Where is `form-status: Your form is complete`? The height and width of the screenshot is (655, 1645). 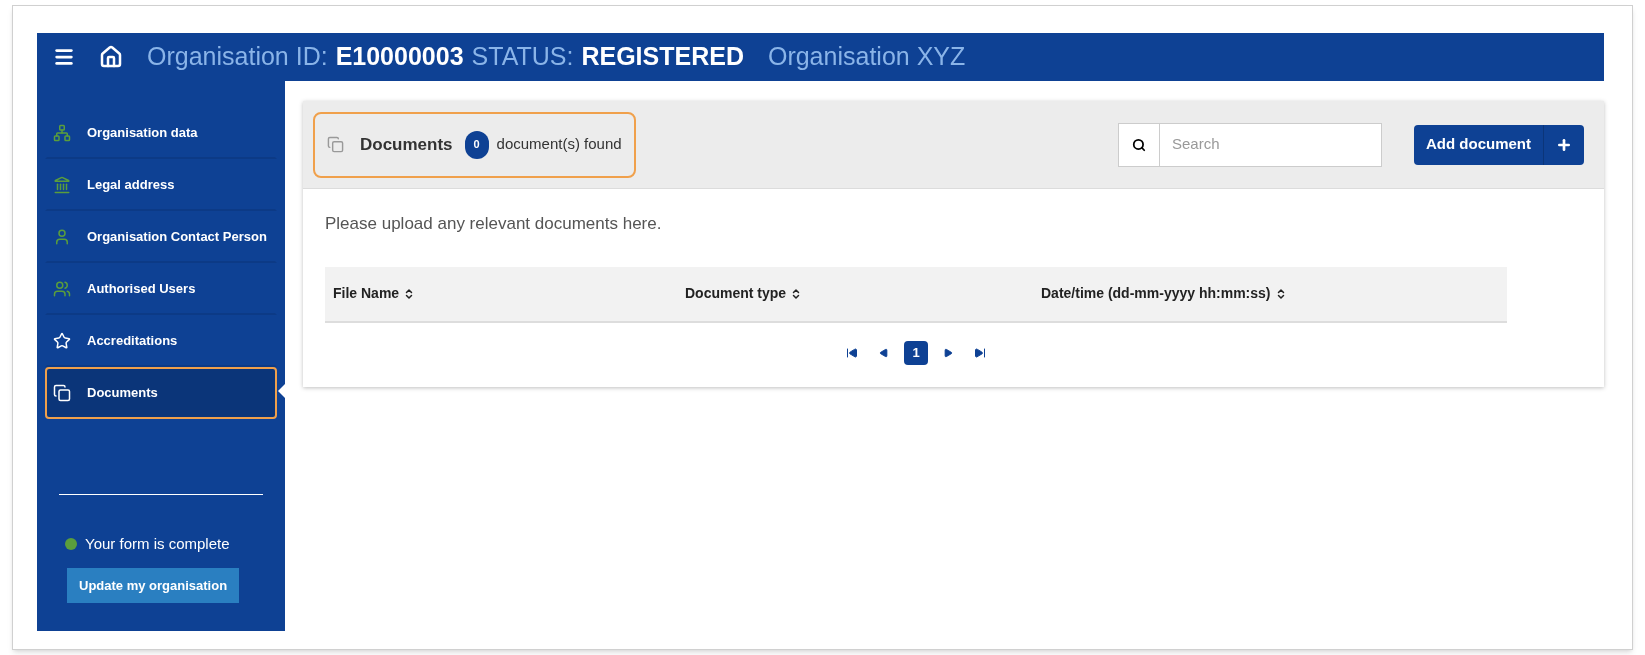
form-status: Your form is complete is located at coordinates (157, 544).